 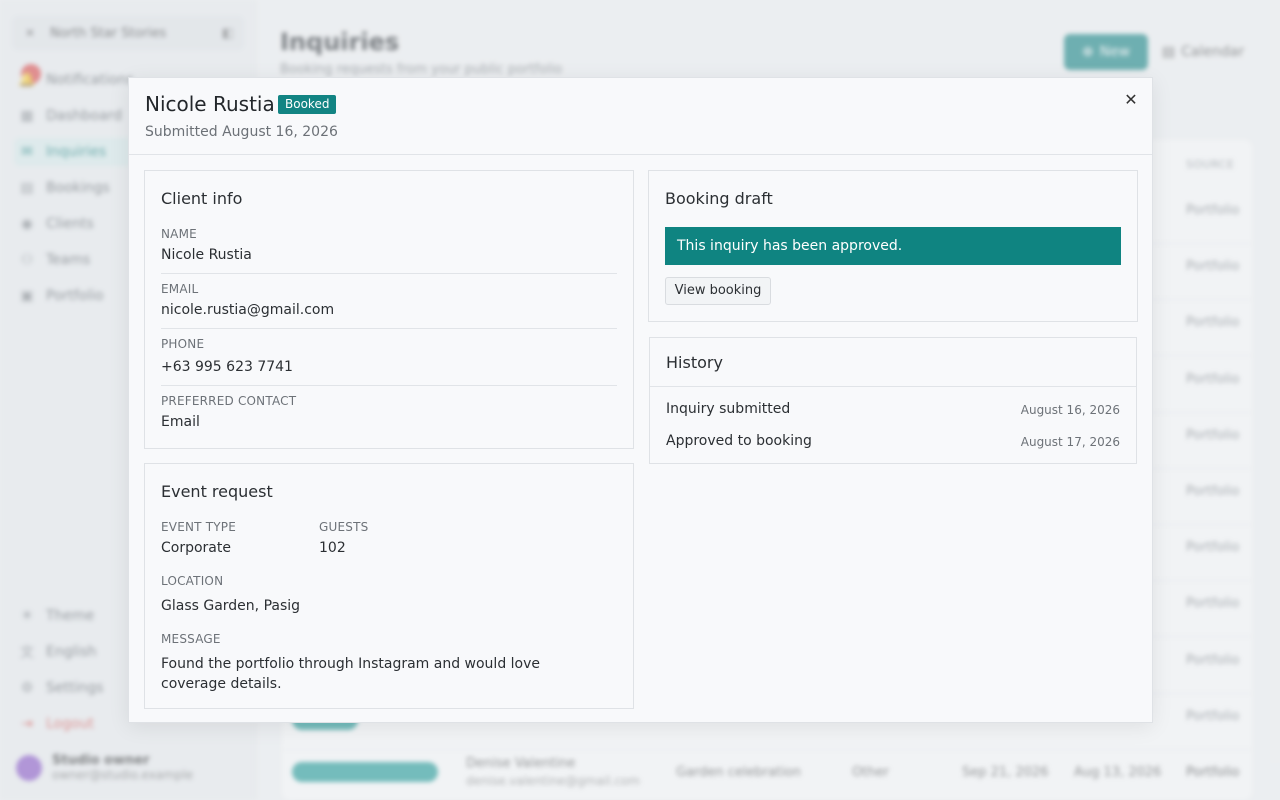 What do you see at coordinates (180, 422) in the screenshot?
I see `preferred-contact-value: Email` at bounding box center [180, 422].